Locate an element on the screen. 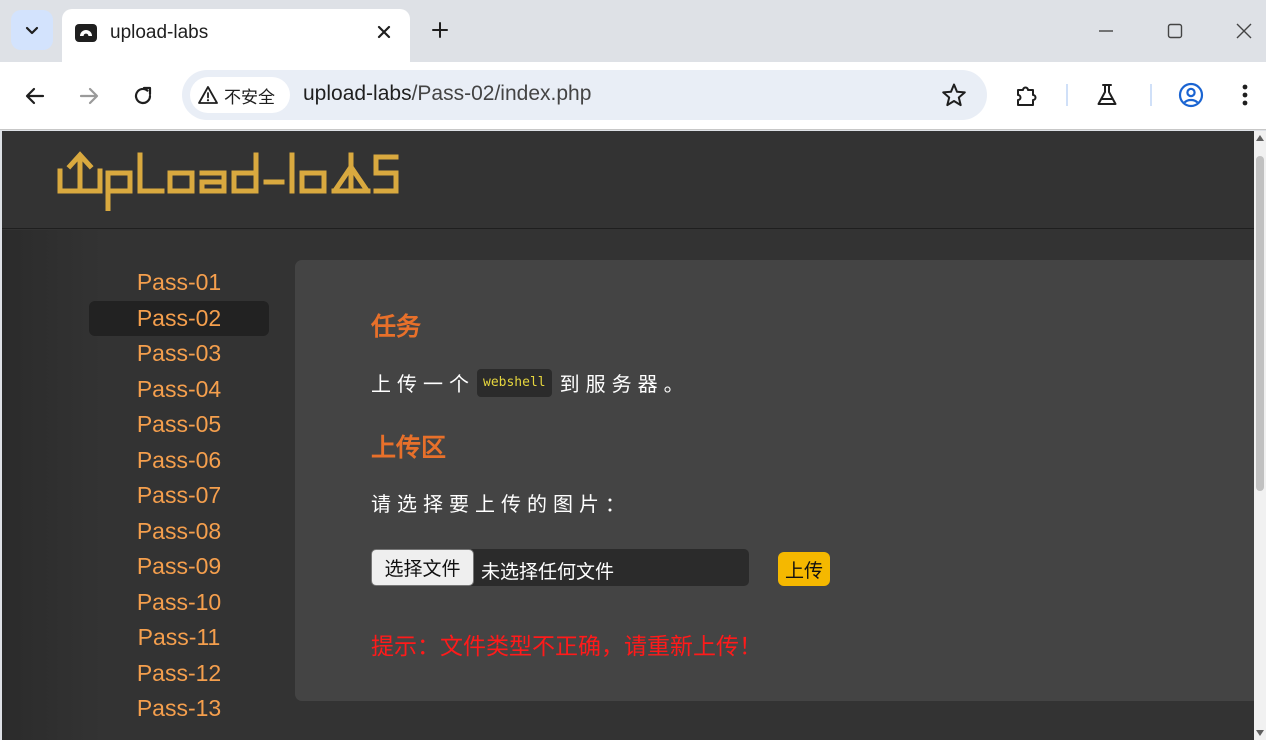 This screenshot has height=740, width=1266. arrow-left-icon is located at coordinates (35, 96).